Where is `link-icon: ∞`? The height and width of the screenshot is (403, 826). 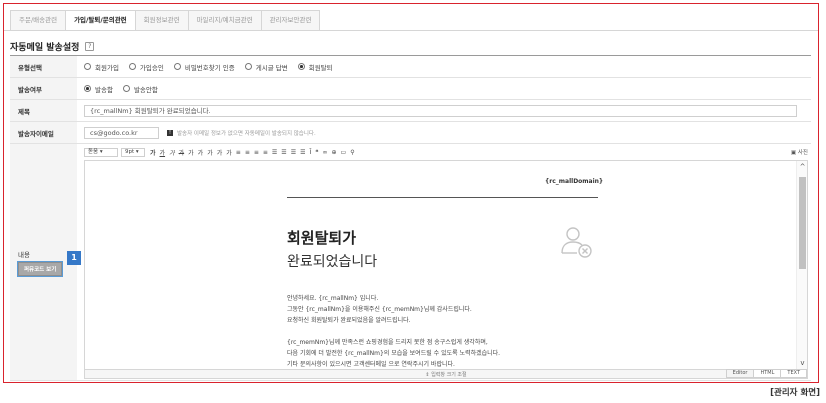
link-icon: ∞ is located at coordinates (324, 152).